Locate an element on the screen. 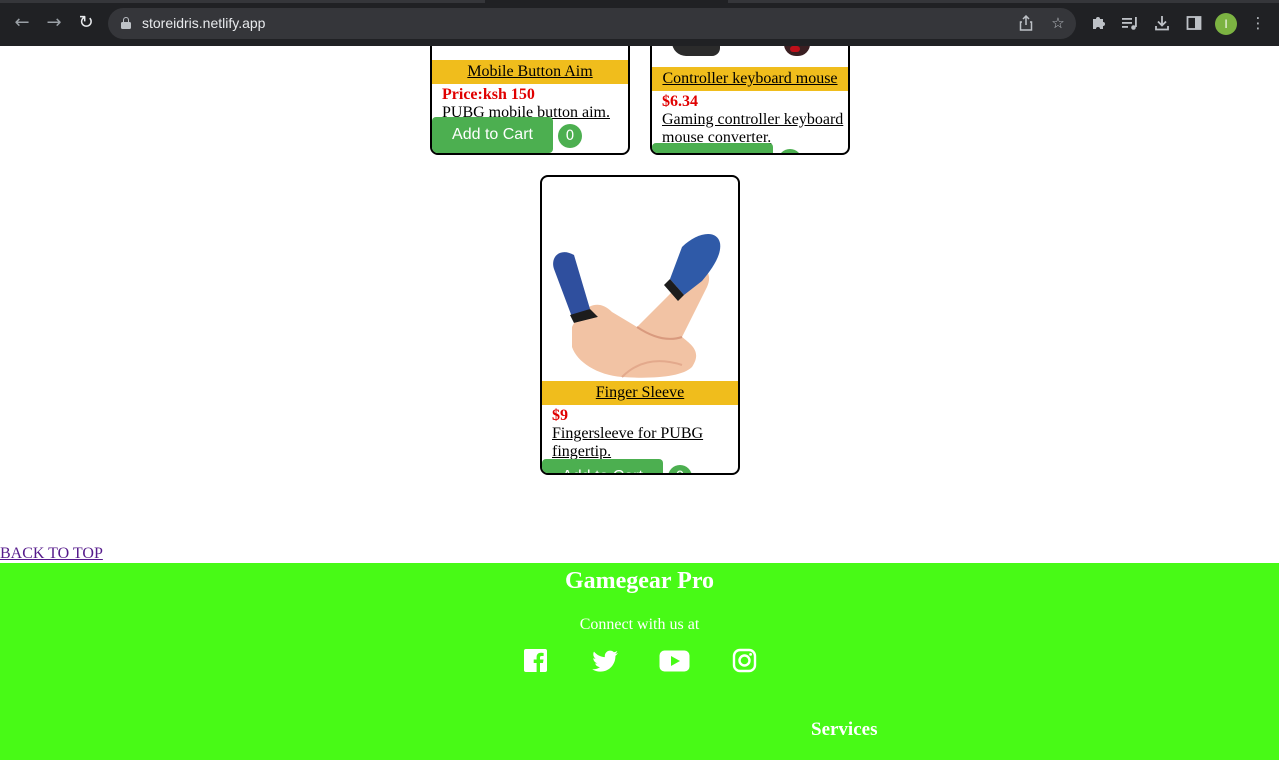 The image size is (1279, 760). browser-toolbar: ← → ↻ storeidris.netlify.app ☆ I ⋮ is located at coordinates (639, 23).